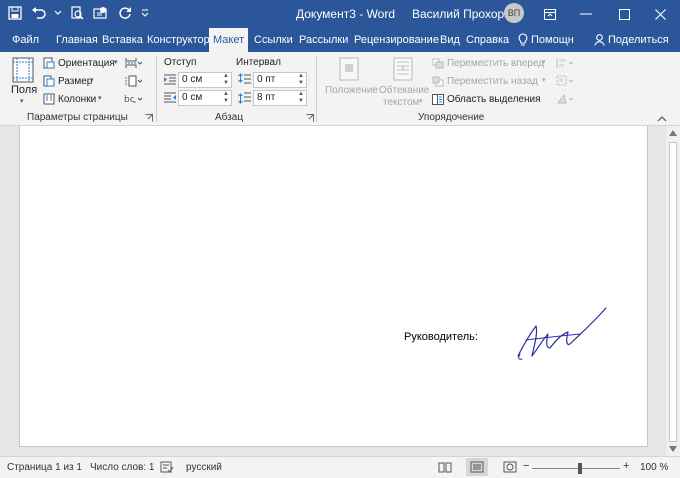 Image resolution: width=680 pixels, height=478 pixels. What do you see at coordinates (149, 117) in the screenshot?
I see `page-setup-launcher-icon` at bounding box center [149, 117].